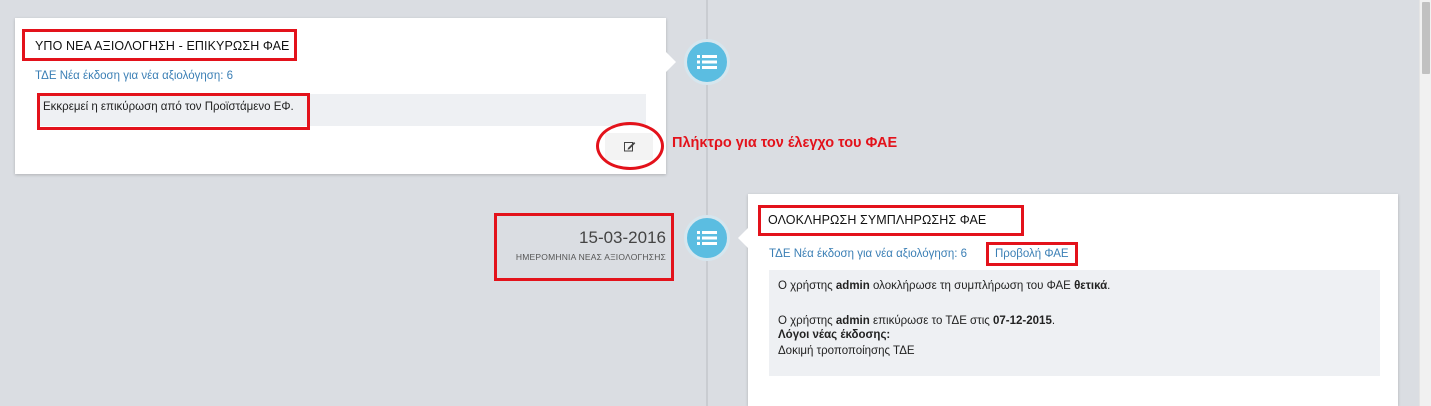 The image size is (1431, 406). I want to click on reasons-label: Λόγοι νέας έκδοσης:, so click(834, 335).